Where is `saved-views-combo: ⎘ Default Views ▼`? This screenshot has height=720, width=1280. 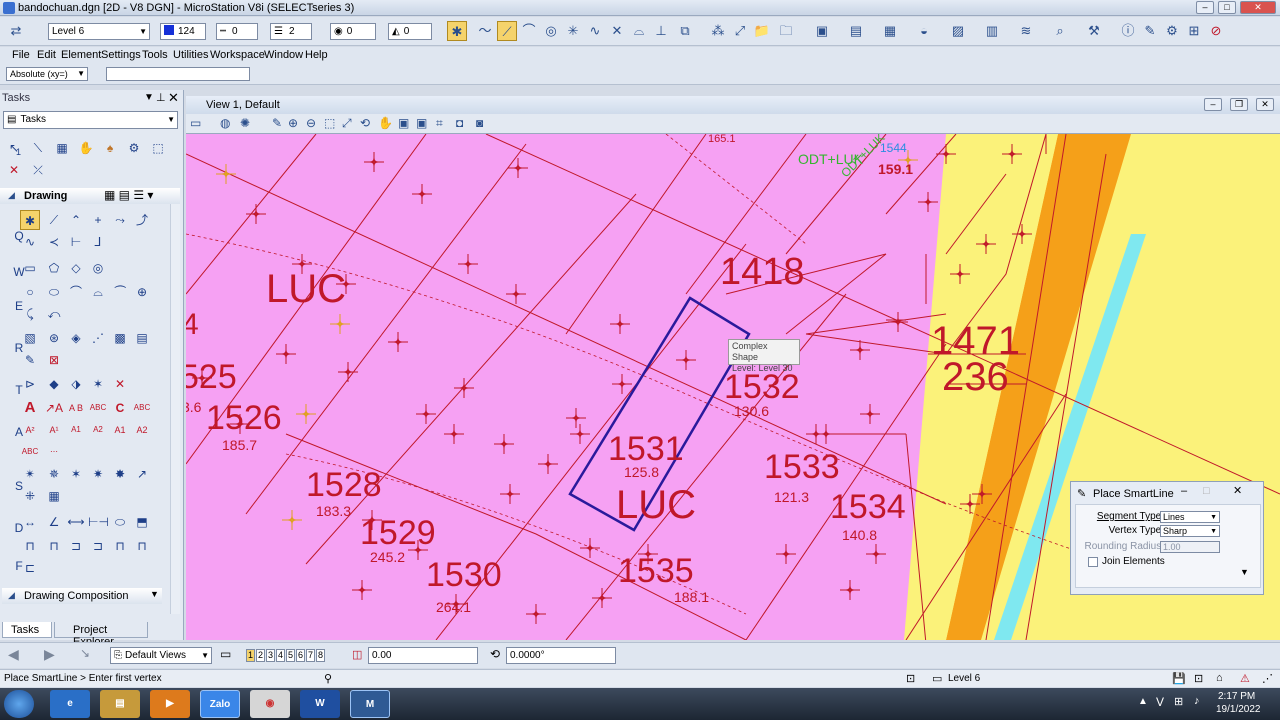 saved-views-combo: ⎘ Default Views ▼ is located at coordinates (161, 655).